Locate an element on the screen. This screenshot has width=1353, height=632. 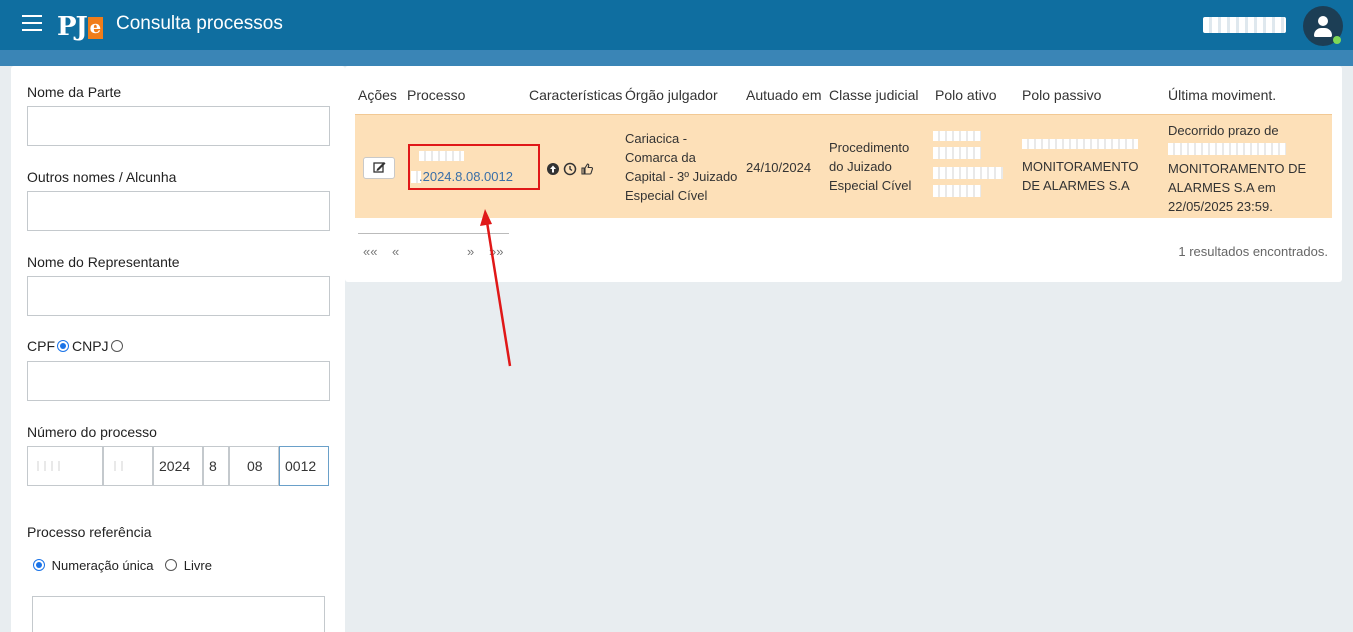
thumbs-up-icon is located at coordinates (587, 169).